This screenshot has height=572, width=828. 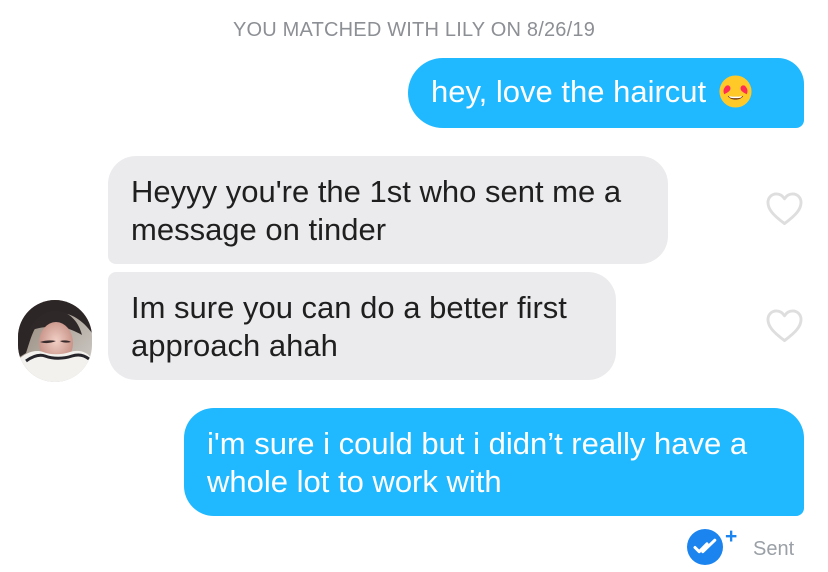 I want to click on sent-status-label: Sent, so click(x=774, y=549).